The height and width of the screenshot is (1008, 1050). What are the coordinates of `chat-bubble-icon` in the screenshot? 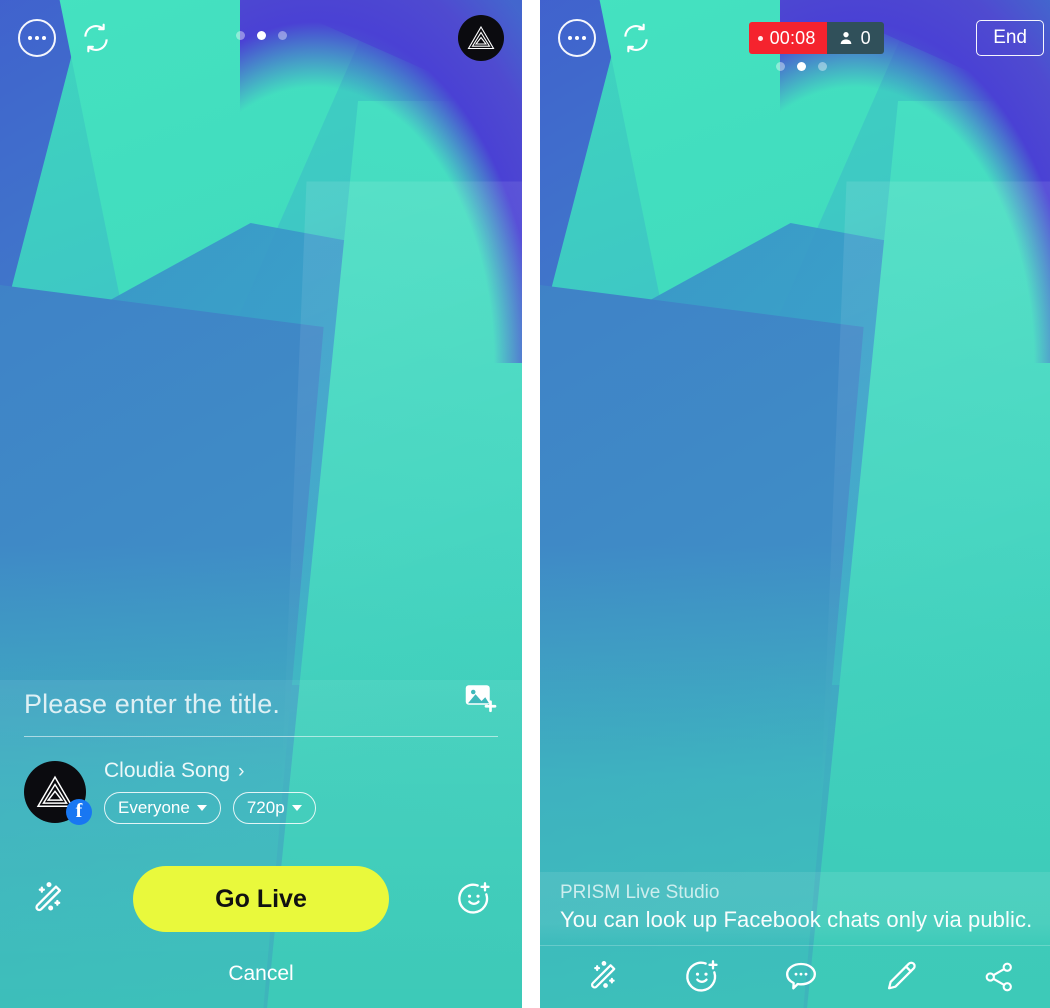 It's located at (800, 976).